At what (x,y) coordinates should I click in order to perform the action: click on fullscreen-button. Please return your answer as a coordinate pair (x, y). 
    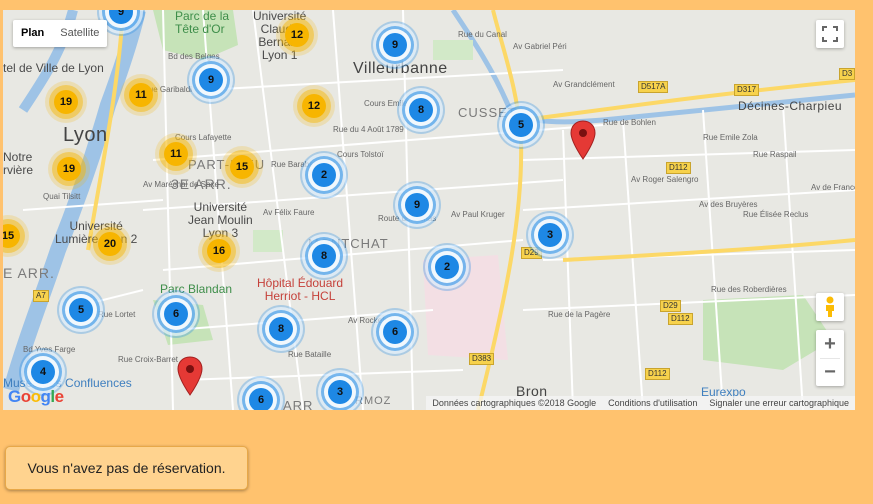
    Looking at the image, I should click on (830, 34).